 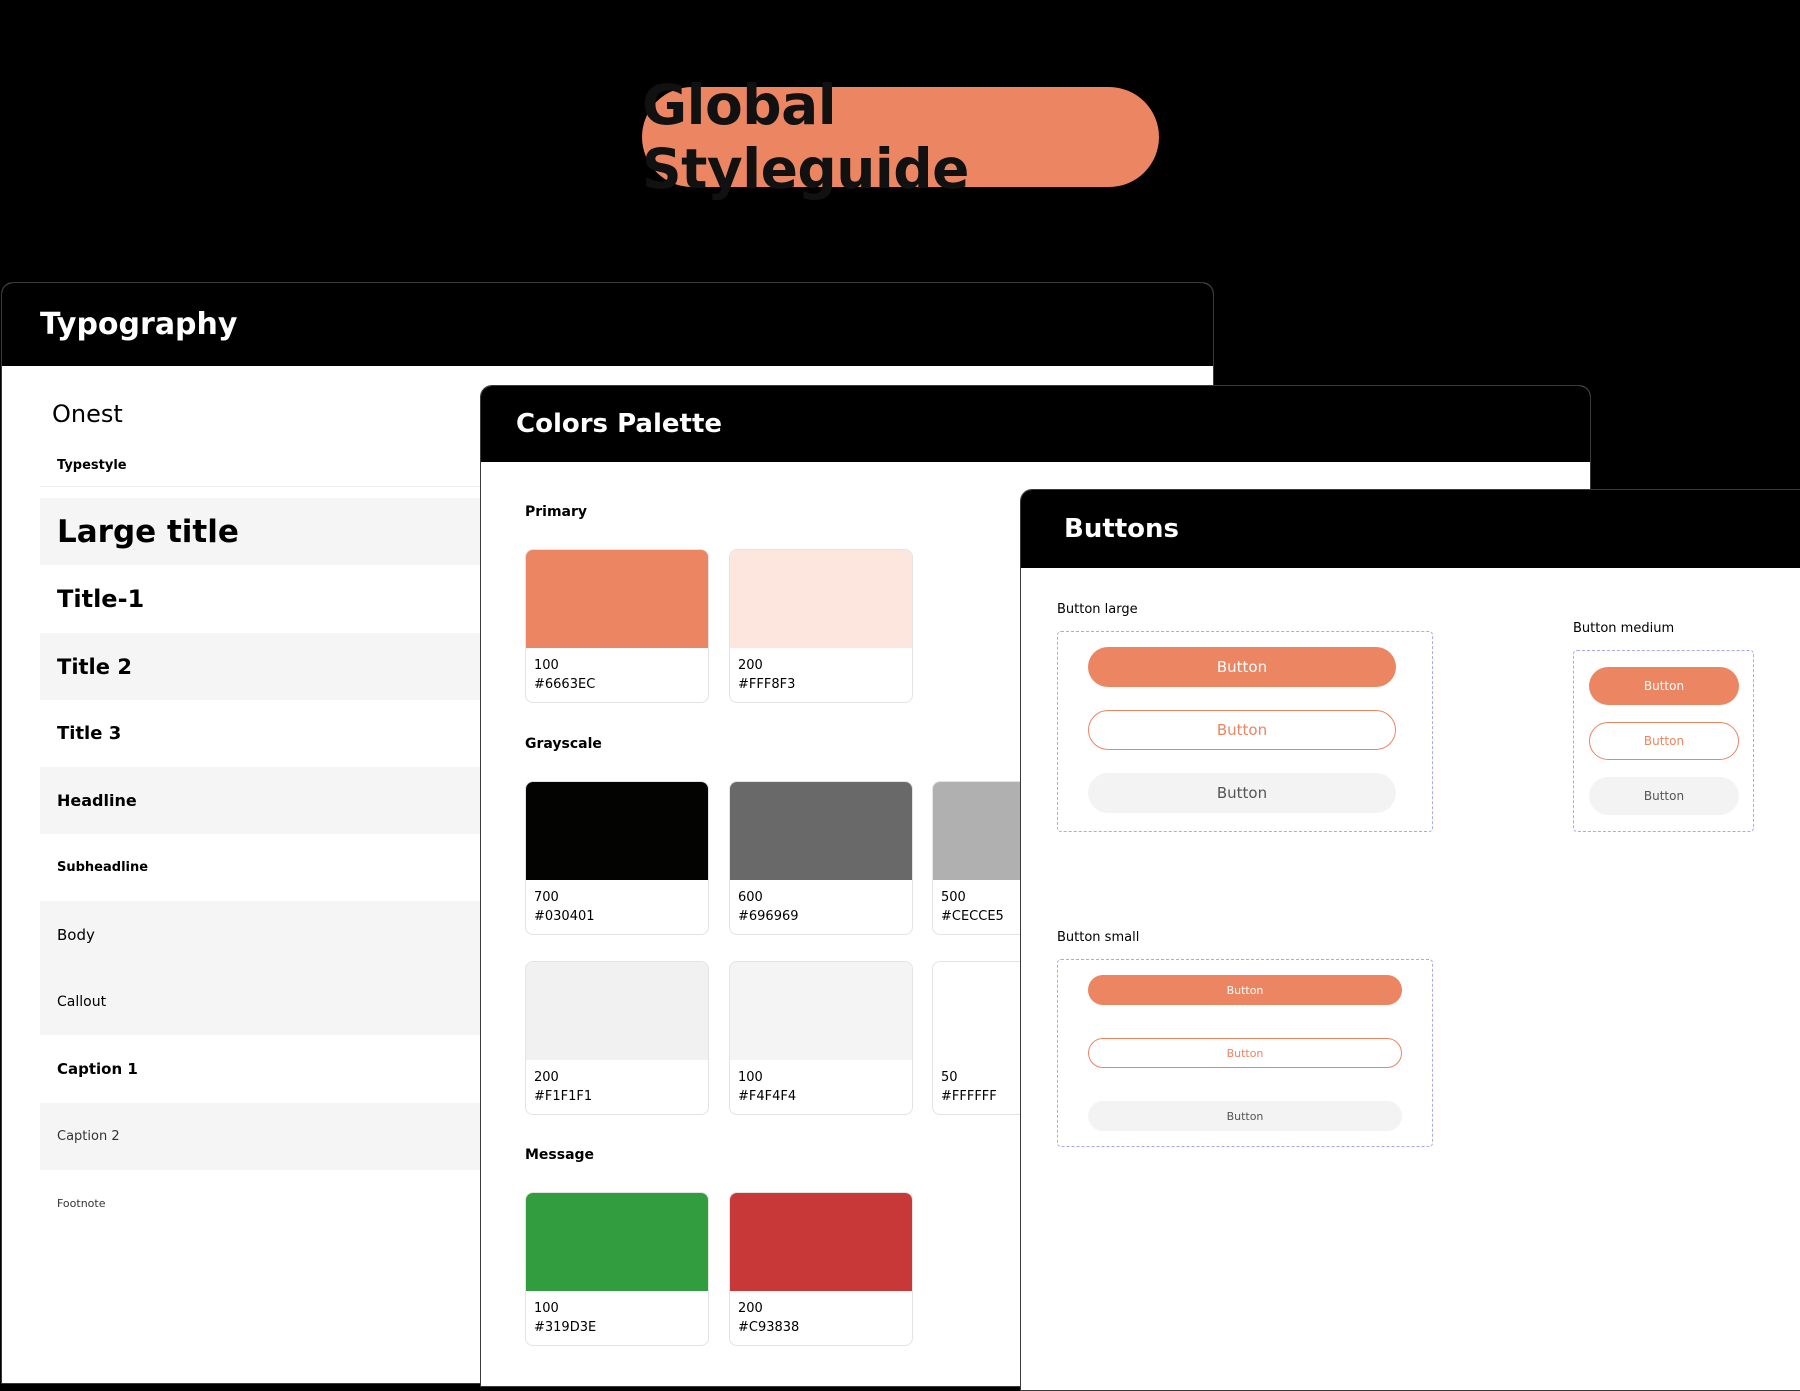 What do you see at coordinates (767, 1096) in the screenshot?
I see `swatch-hex: #F4F4F4` at bounding box center [767, 1096].